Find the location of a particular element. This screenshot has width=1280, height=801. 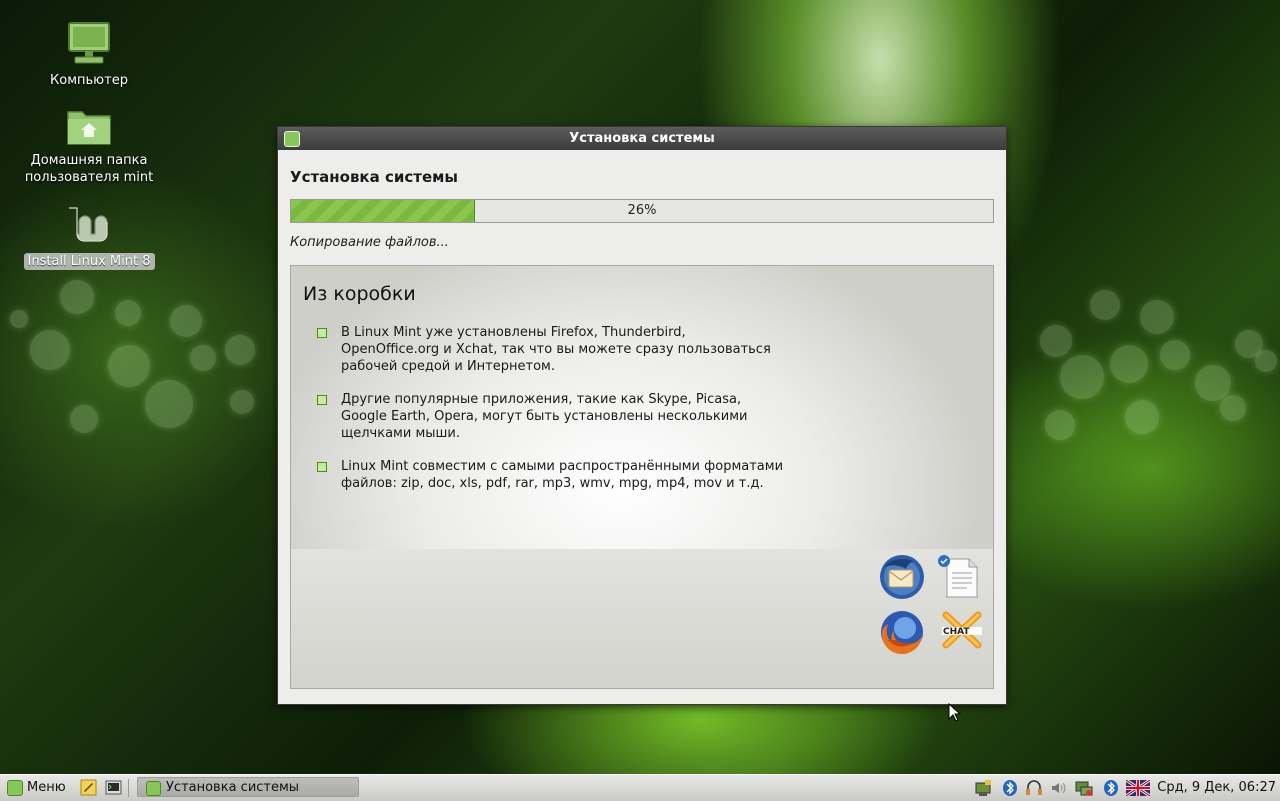

terminal-launcher-icon is located at coordinates (113, 787).